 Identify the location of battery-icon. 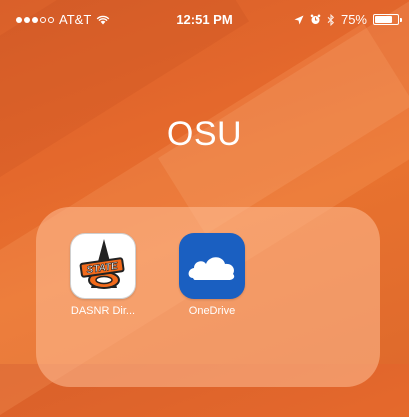
(387, 19).